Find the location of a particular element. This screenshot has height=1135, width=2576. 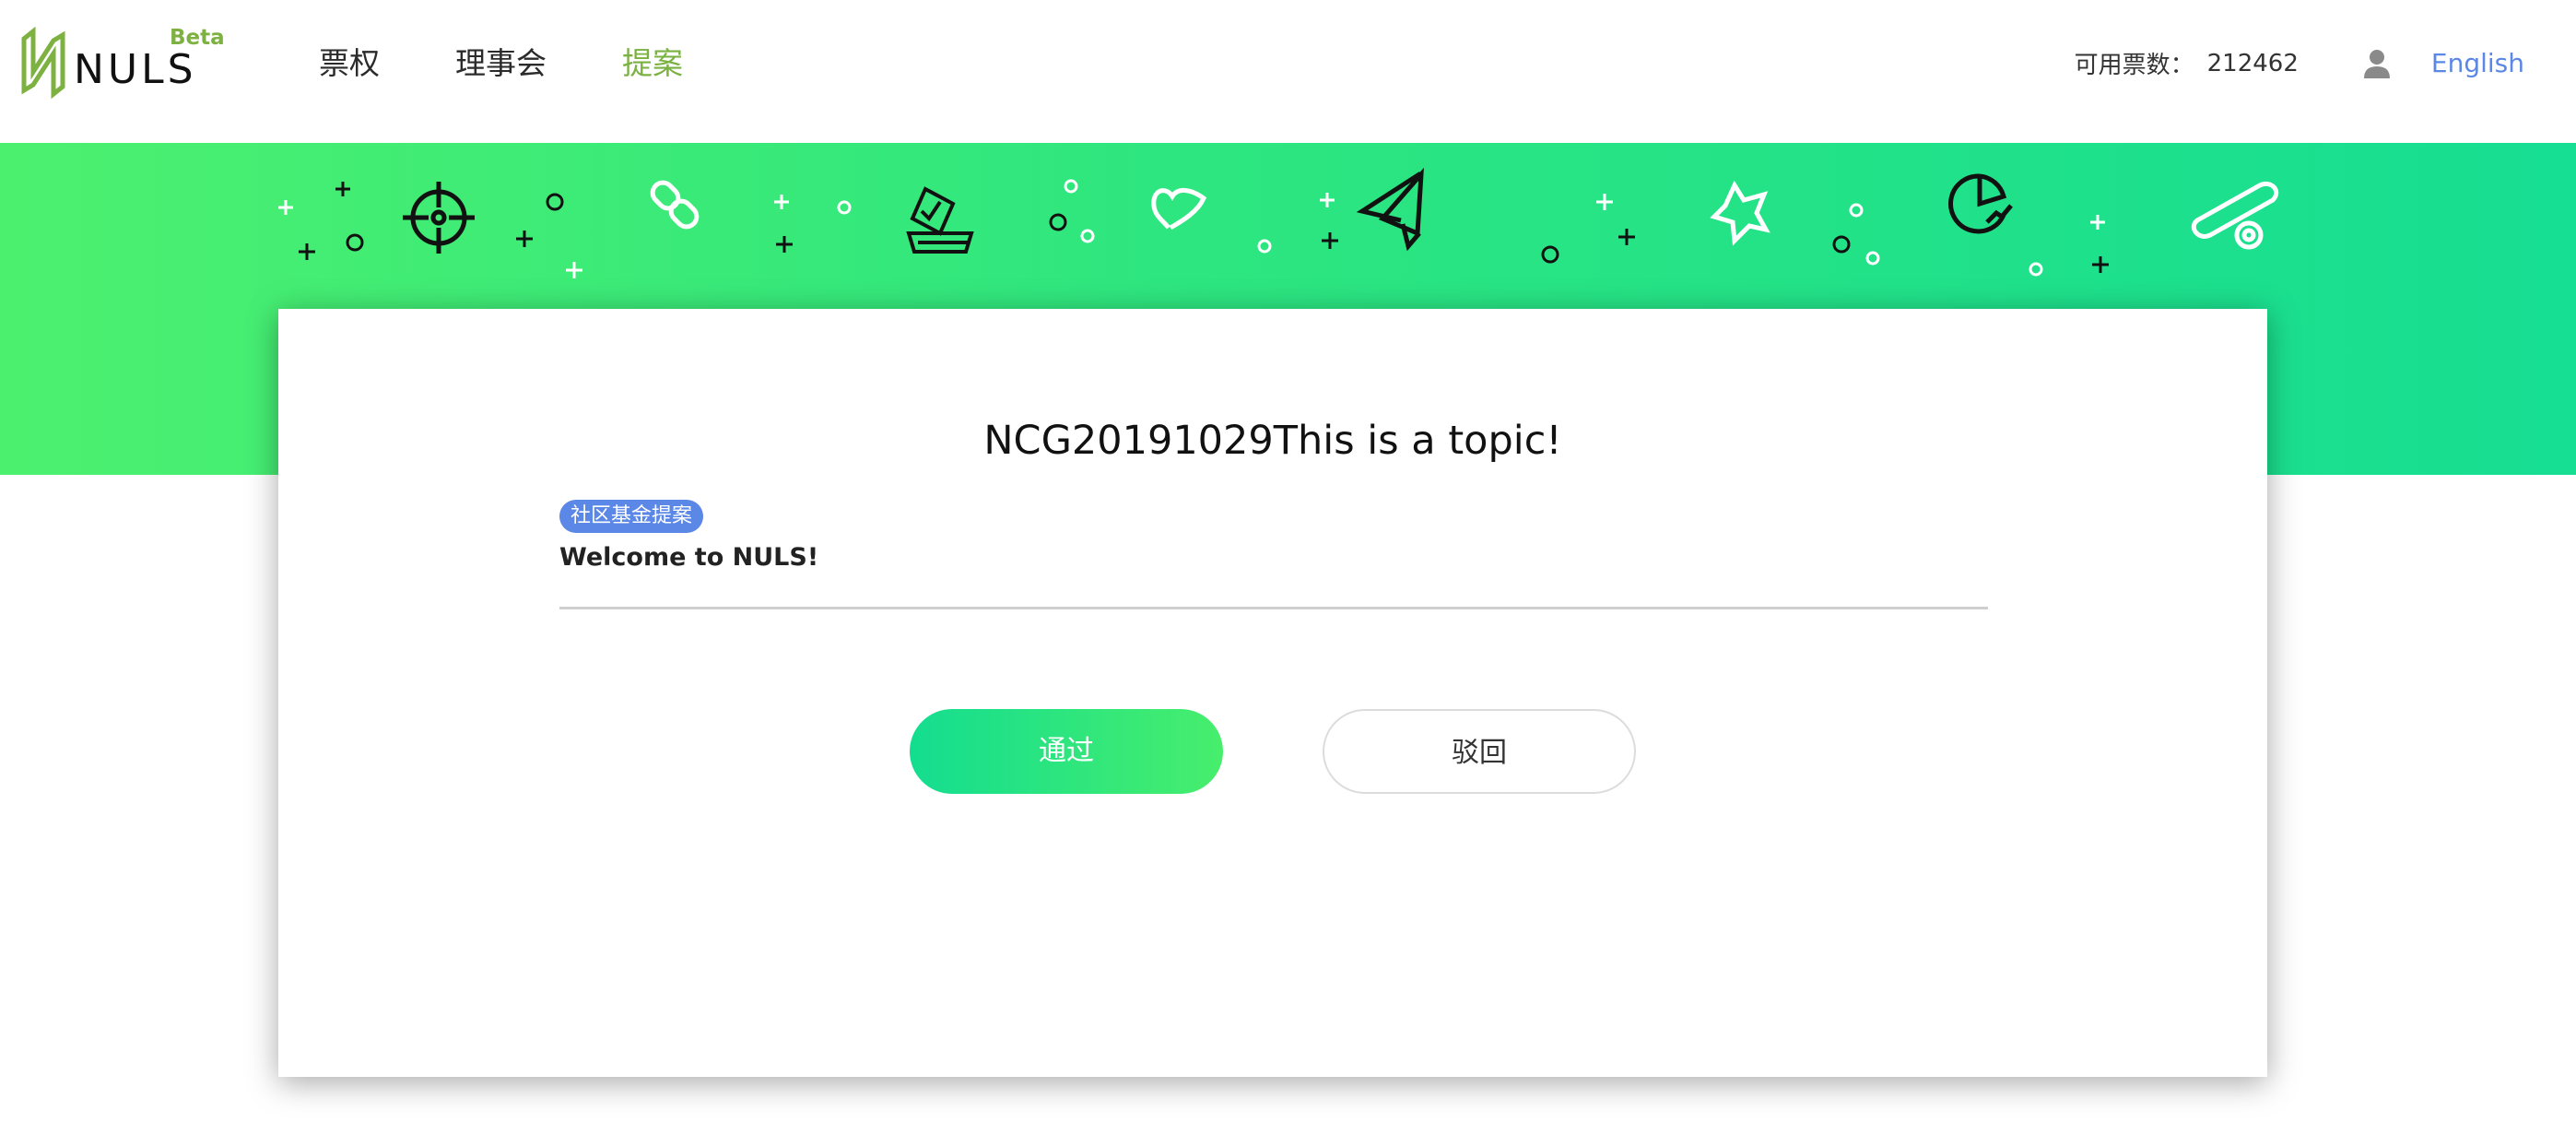

top-header: Beta NULS 票权 理事会 提案 可用票数： 212462 English is located at coordinates (1288, 71).